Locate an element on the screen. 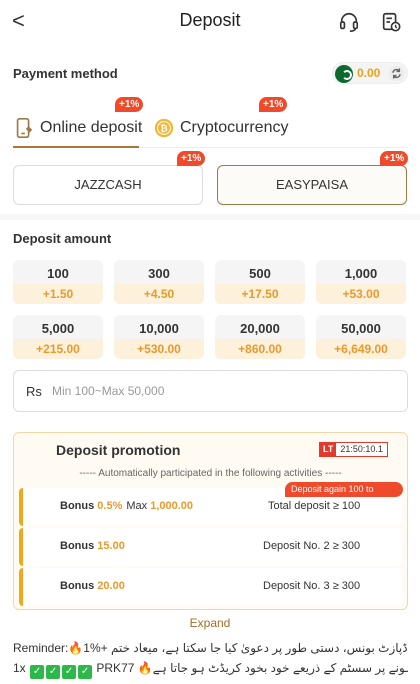 This screenshot has height=684, width=420. reminder-multiplier: 1x is located at coordinates (19, 668).